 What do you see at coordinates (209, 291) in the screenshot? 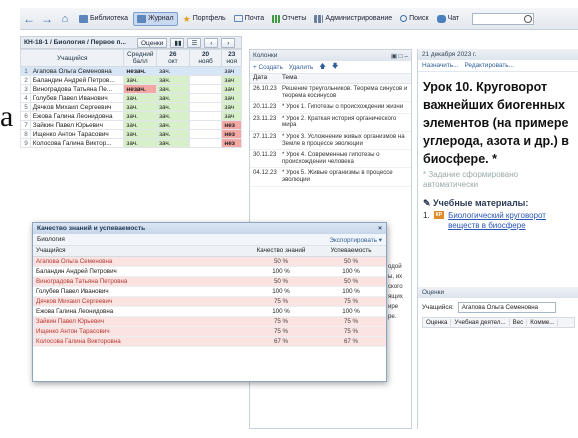
I see `table-row: Голубев Павел Иванович 100 % 100 %` at bounding box center [209, 291].